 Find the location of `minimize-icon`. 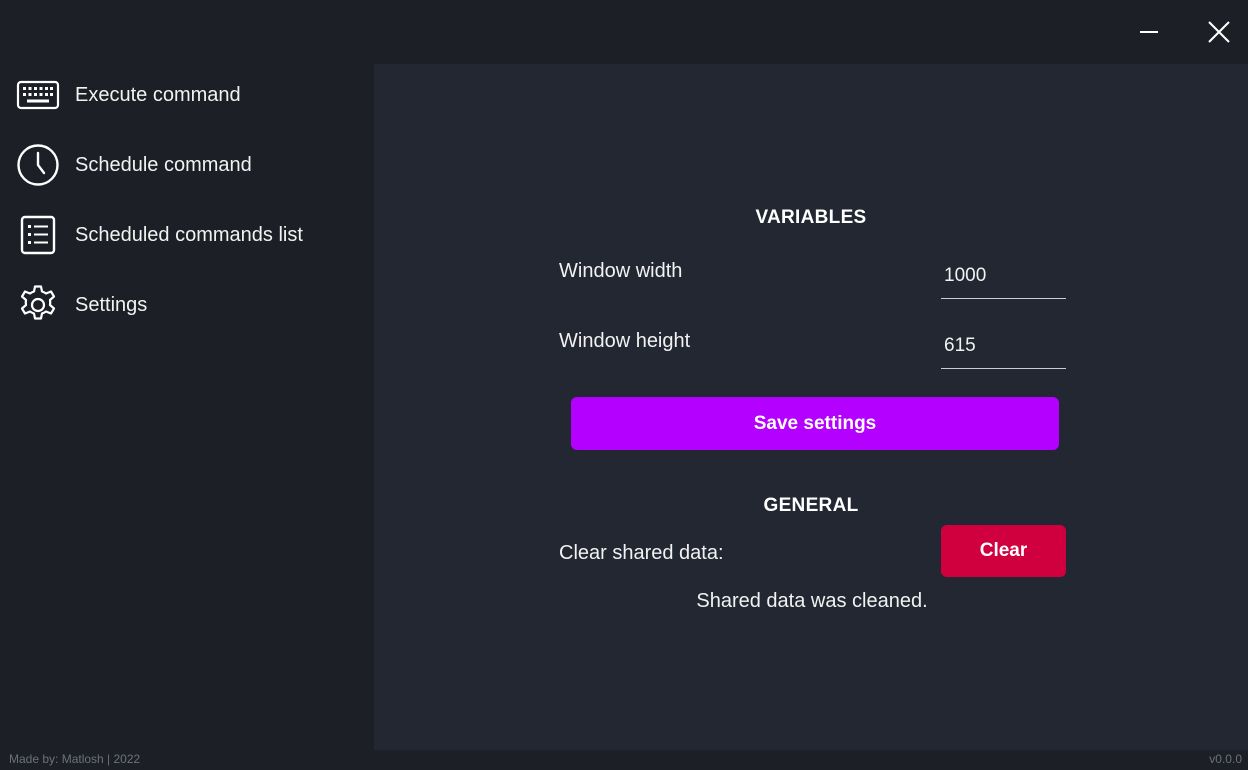

minimize-icon is located at coordinates (1149, 32).